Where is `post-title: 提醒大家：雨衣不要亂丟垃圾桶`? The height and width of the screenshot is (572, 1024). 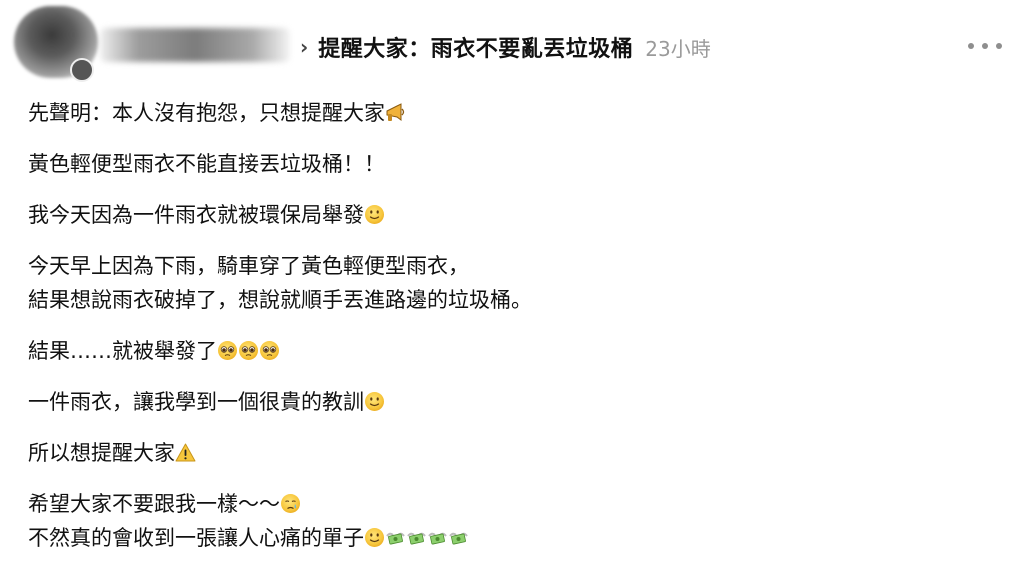 post-title: 提醒大家：雨衣不要亂丟垃圾桶 is located at coordinates (475, 47).